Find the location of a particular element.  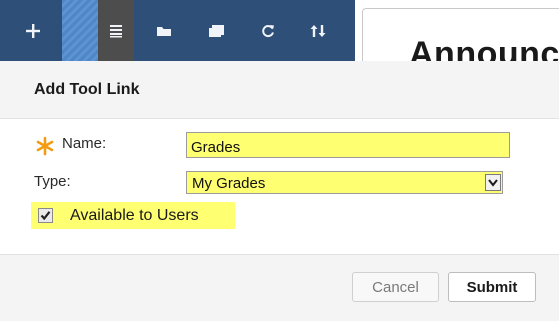

striped-handle is located at coordinates (80, 30).